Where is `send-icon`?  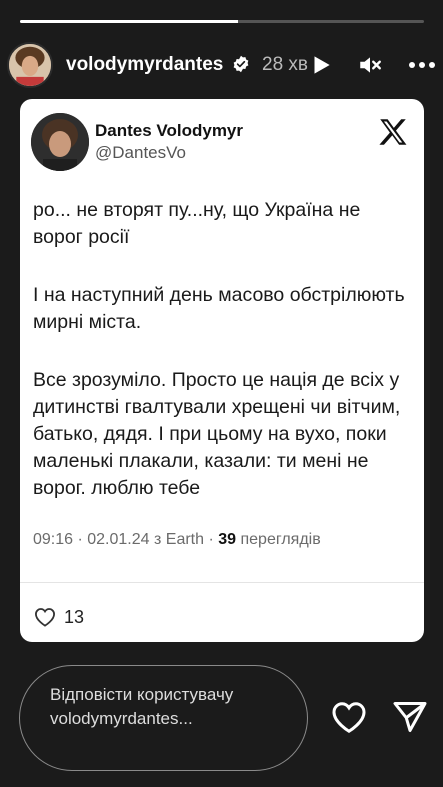
send-icon is located at coordinates (410, 717).